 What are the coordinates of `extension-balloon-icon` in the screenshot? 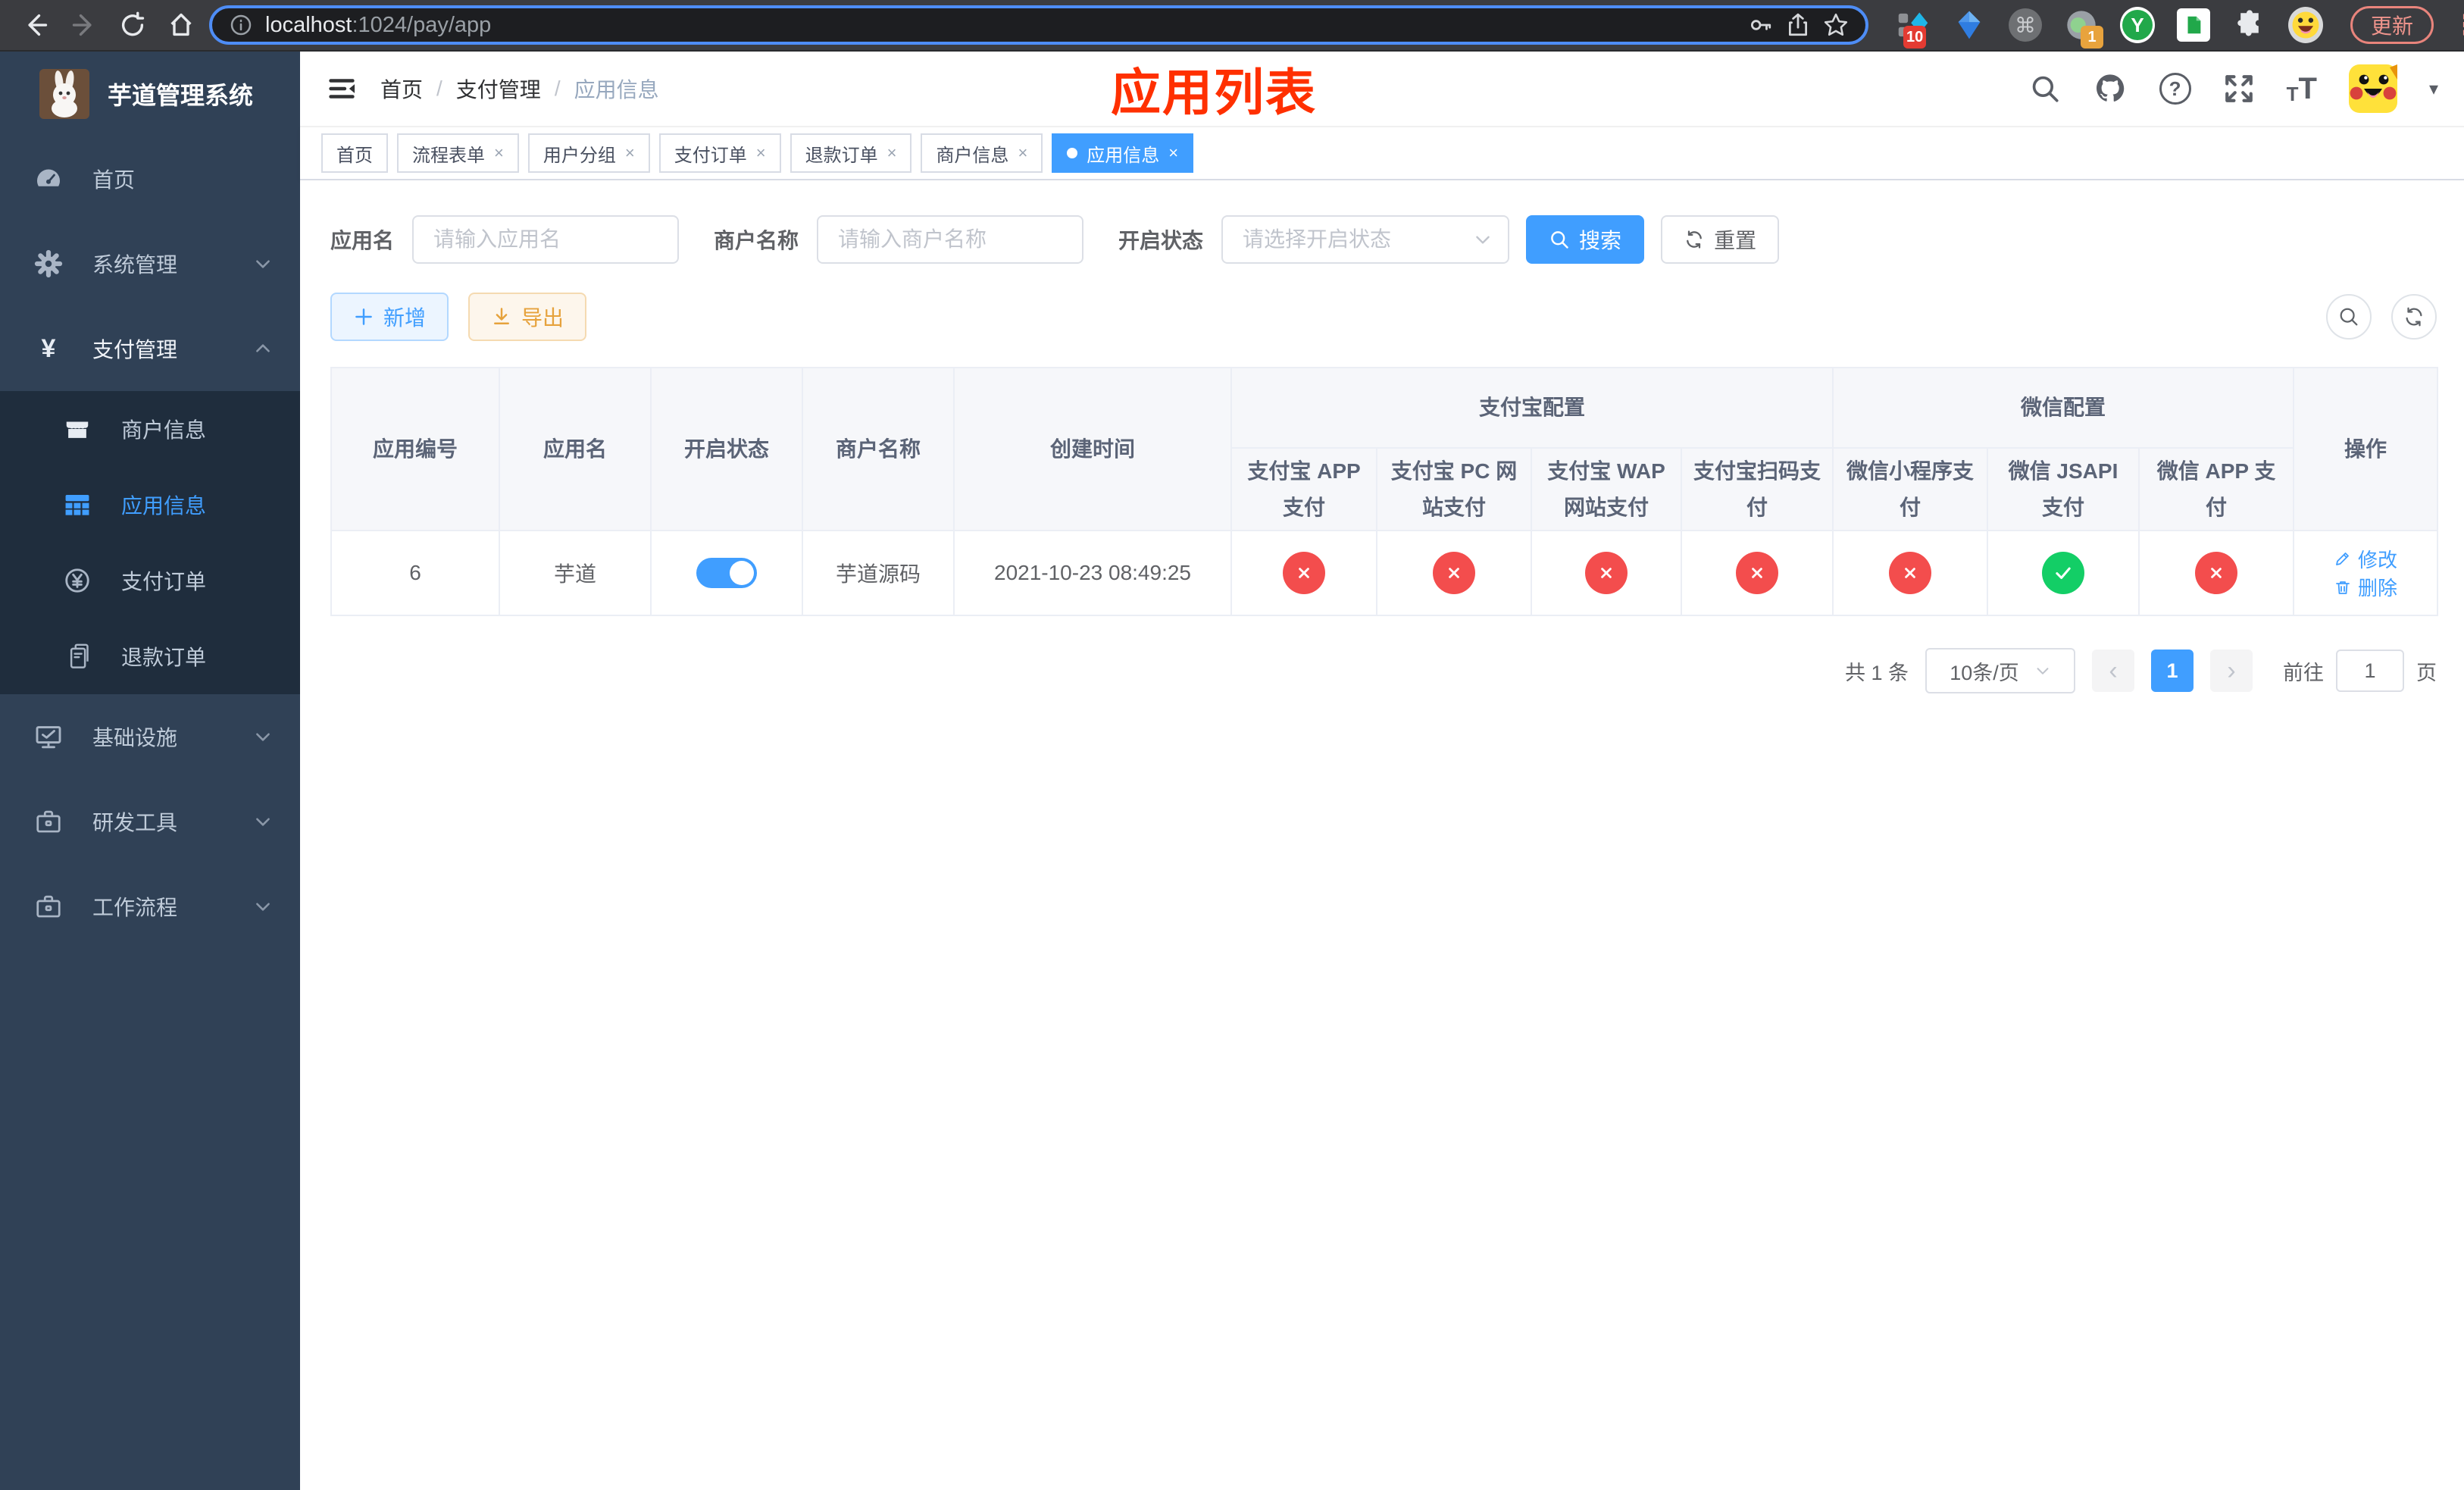 It's located at (1969, 25).